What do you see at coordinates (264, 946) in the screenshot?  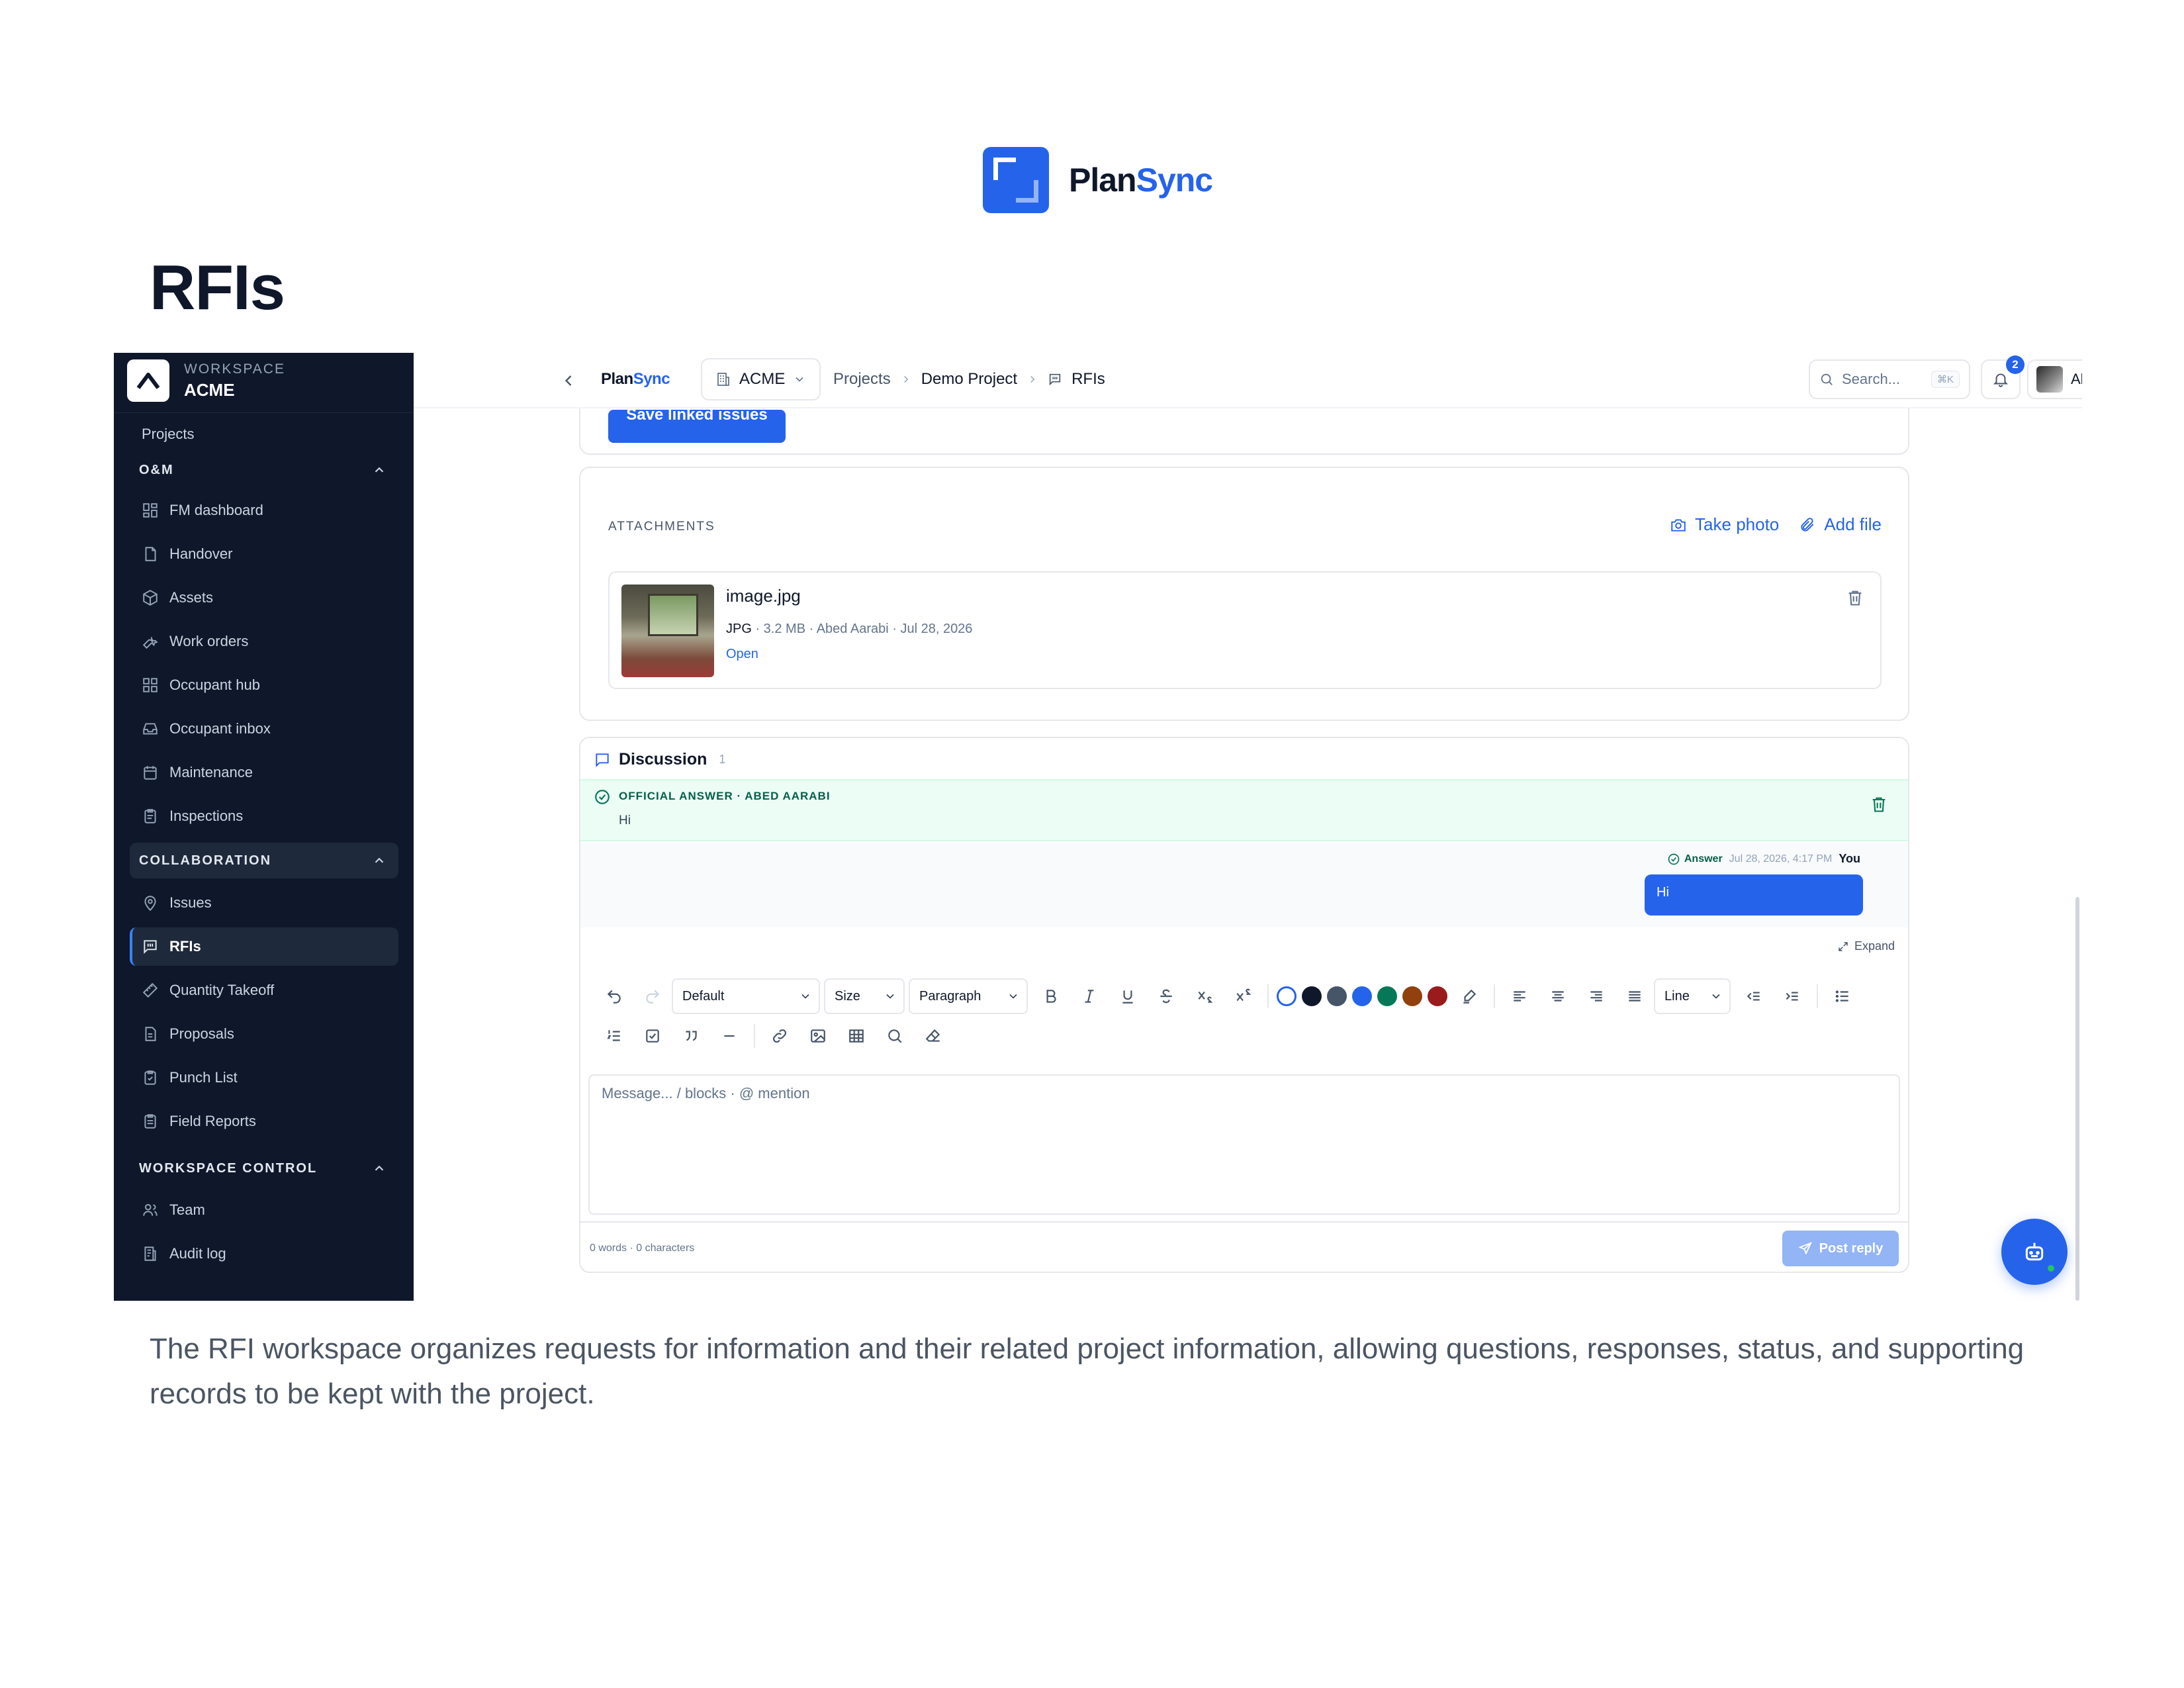 I see `sidebar-item-rfis: RFIs` at bounding box center [264, 946].